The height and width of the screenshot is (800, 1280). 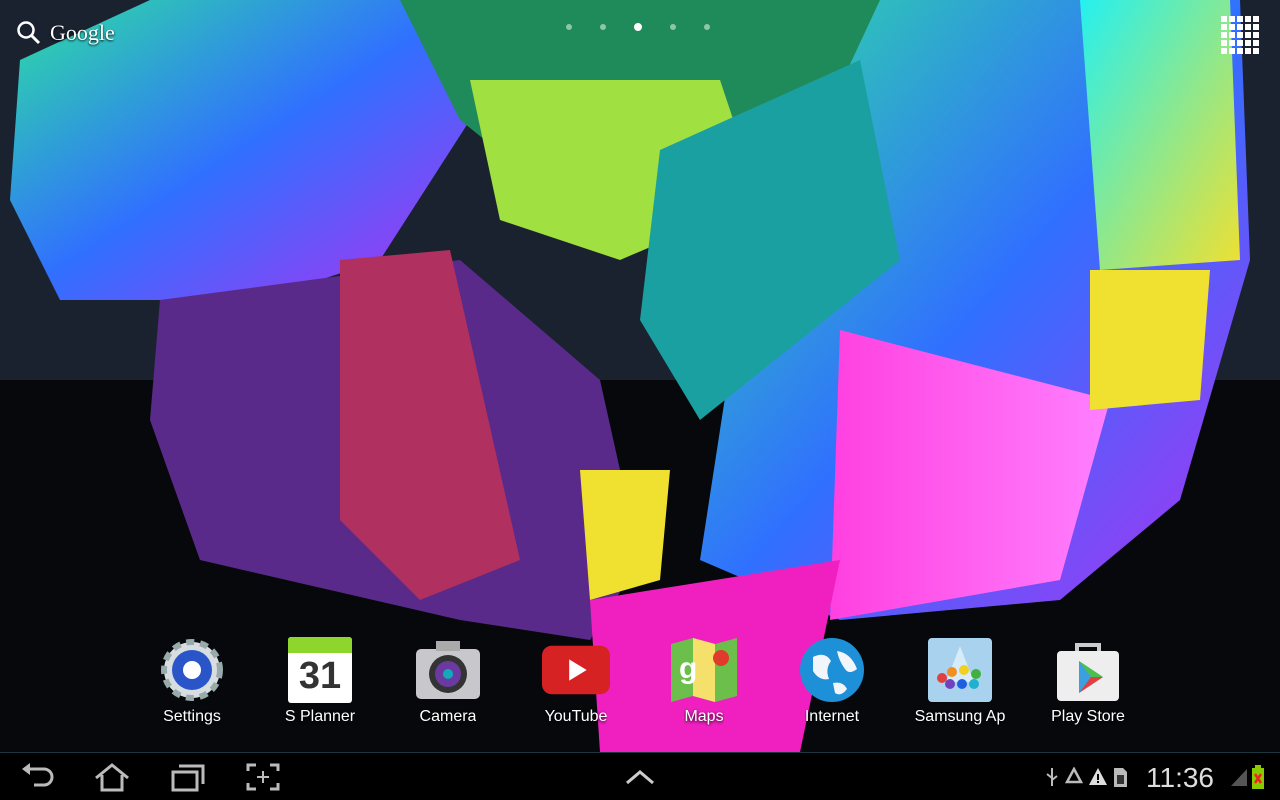 I want to click on app-s-planner: 31 S Planner, so click(x=320, y=681).